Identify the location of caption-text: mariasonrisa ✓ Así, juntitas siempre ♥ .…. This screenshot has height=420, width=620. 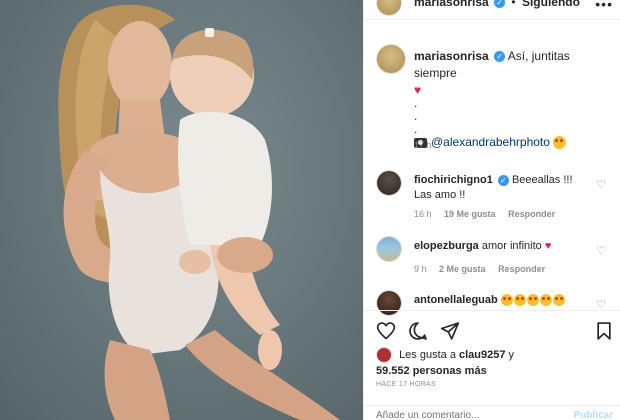
(514, 99).